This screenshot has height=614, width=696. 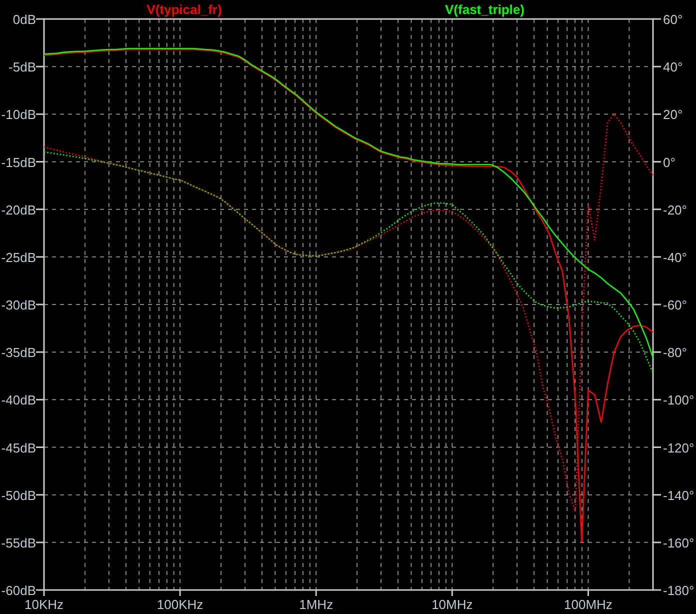 I want to click on axis-label: -60dB, so click(x=18, y=590).